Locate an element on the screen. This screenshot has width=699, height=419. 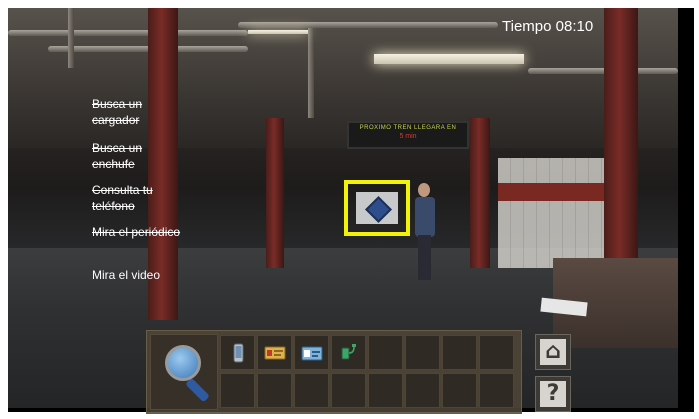
phone-icon is located at coordinates (238, 353).